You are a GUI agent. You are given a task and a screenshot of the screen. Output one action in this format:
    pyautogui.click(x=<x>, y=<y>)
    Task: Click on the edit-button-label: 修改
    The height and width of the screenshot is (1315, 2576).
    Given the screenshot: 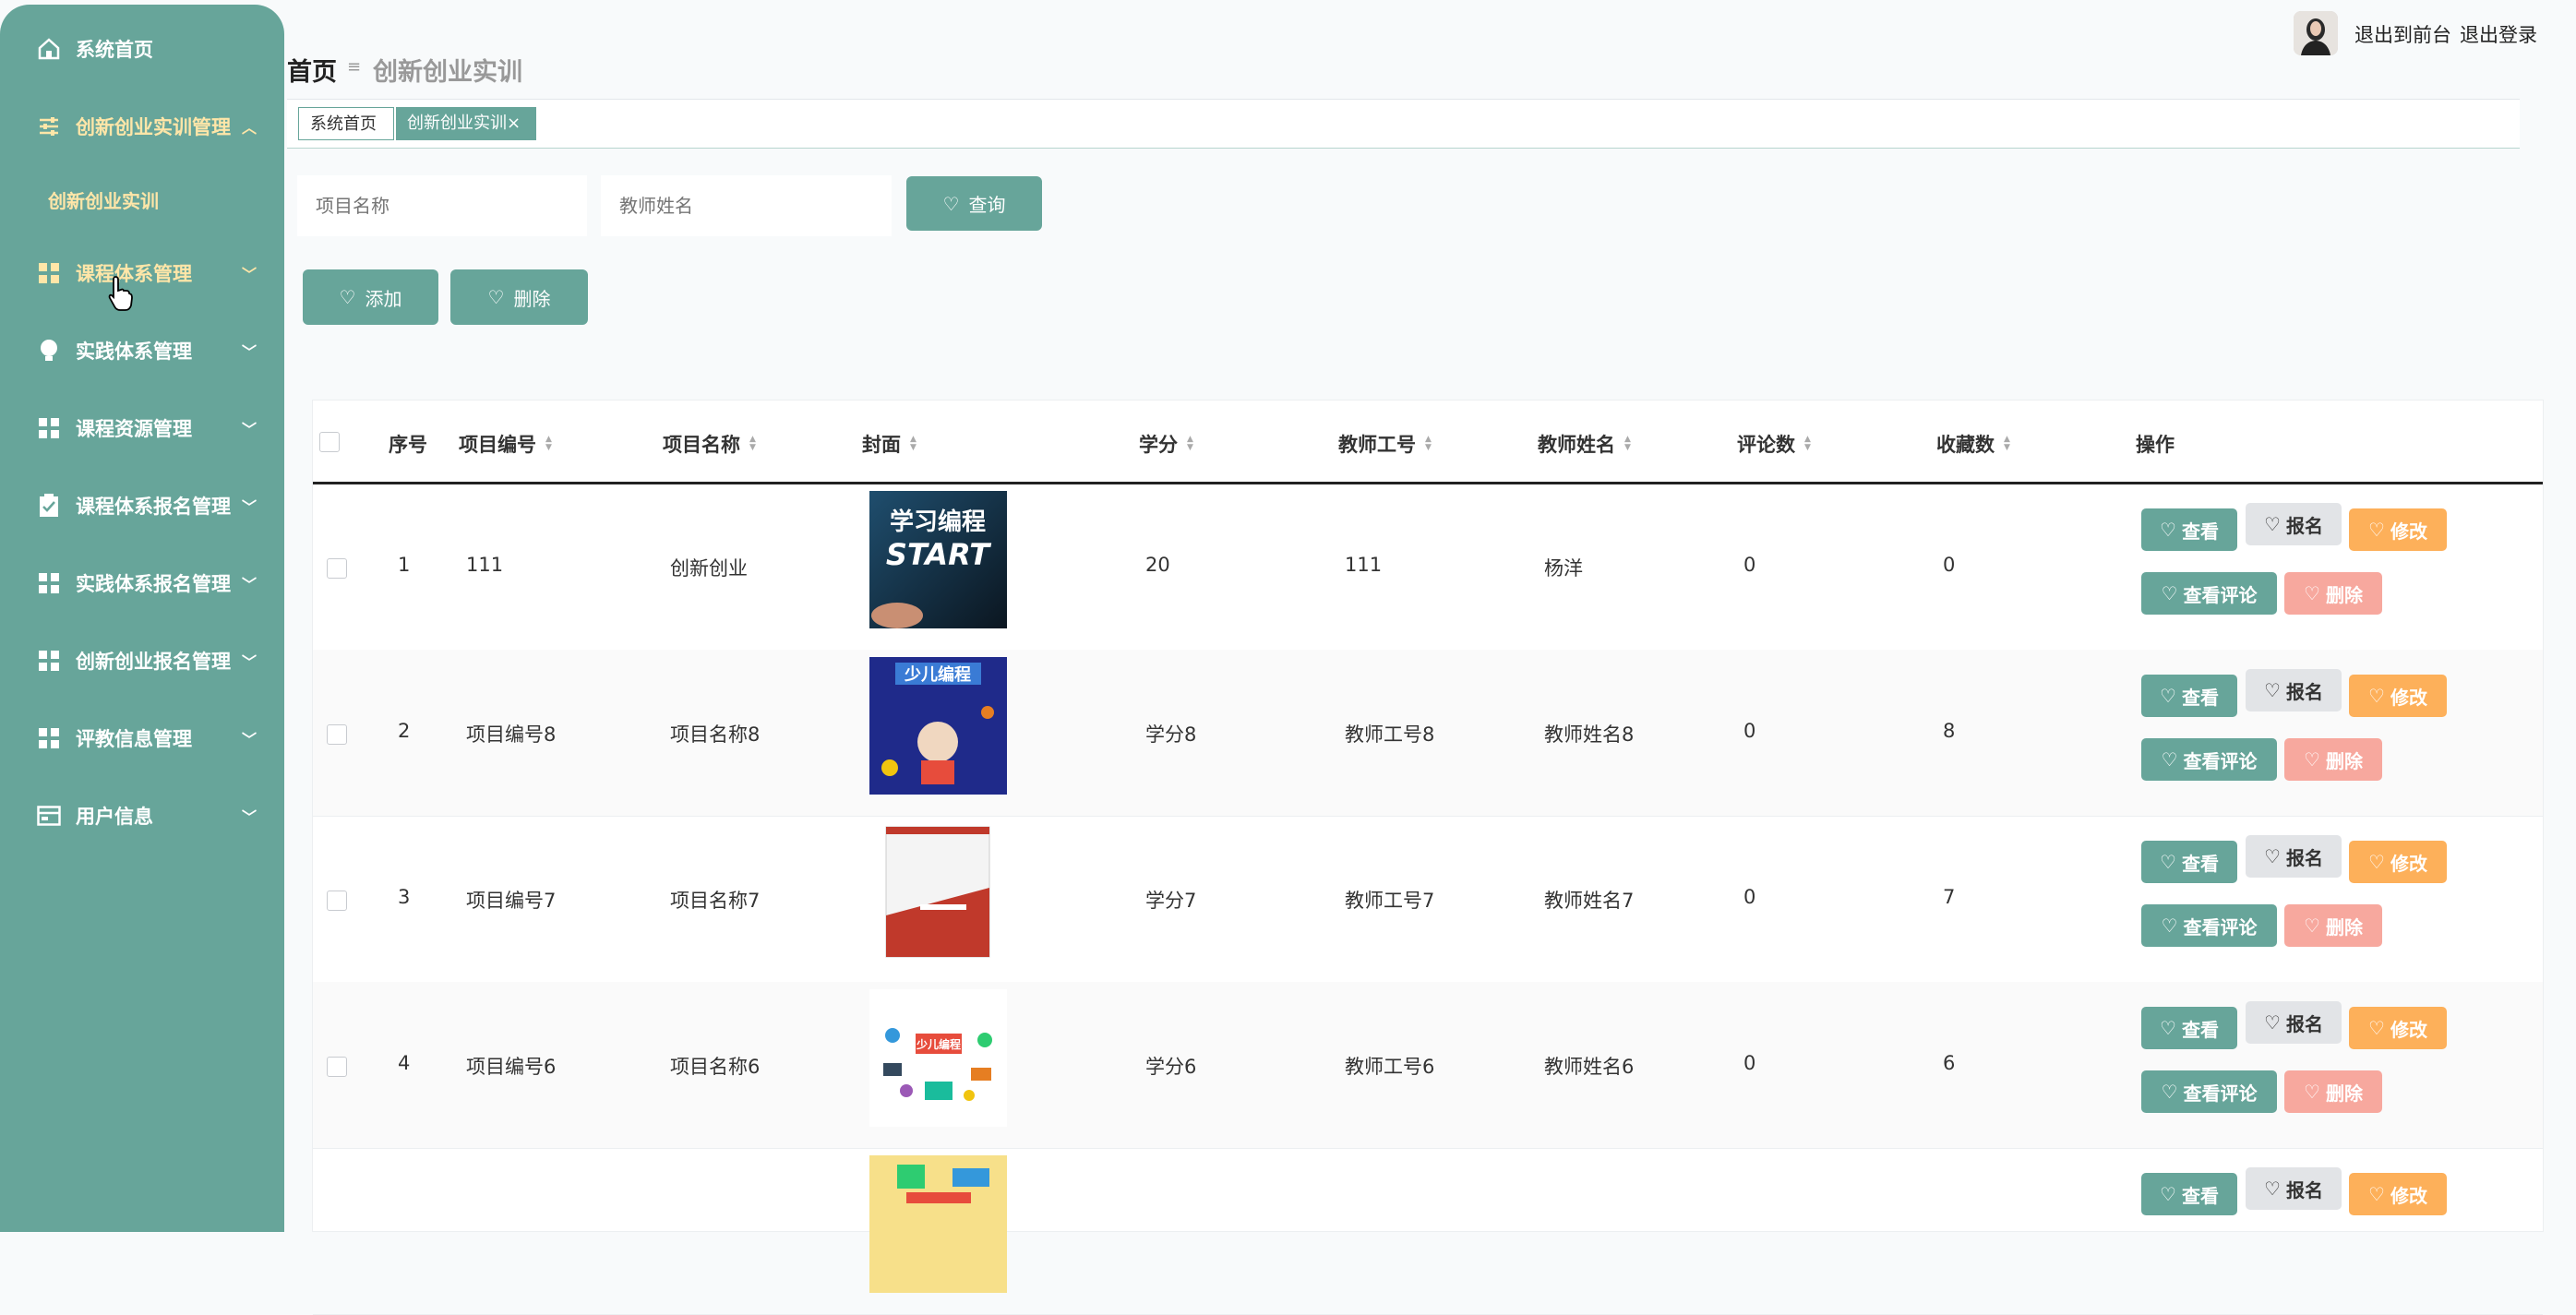 What is the action you would take?
    pyautogui.click(x=2409, y=1195)
    